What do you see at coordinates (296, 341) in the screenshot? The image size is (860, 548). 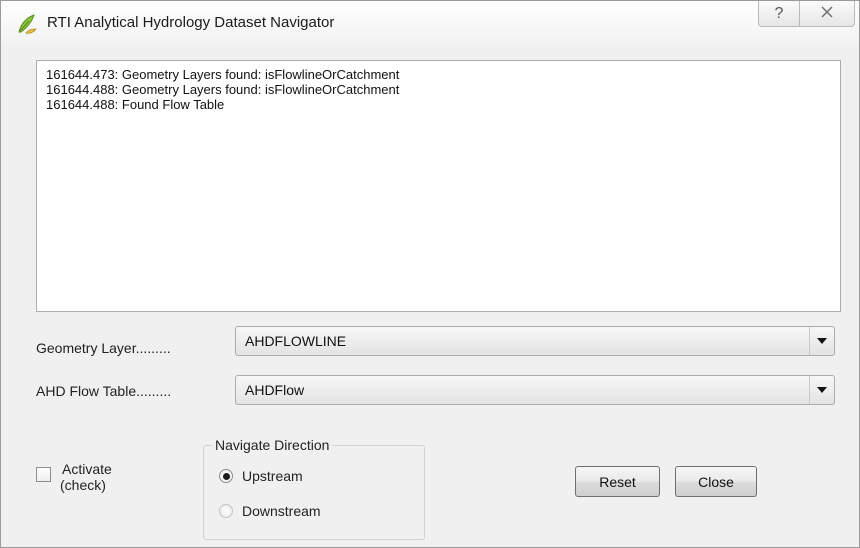 I see `geometry-layer-value: AHDFLOWLINE` at bounding box center [296, 341].